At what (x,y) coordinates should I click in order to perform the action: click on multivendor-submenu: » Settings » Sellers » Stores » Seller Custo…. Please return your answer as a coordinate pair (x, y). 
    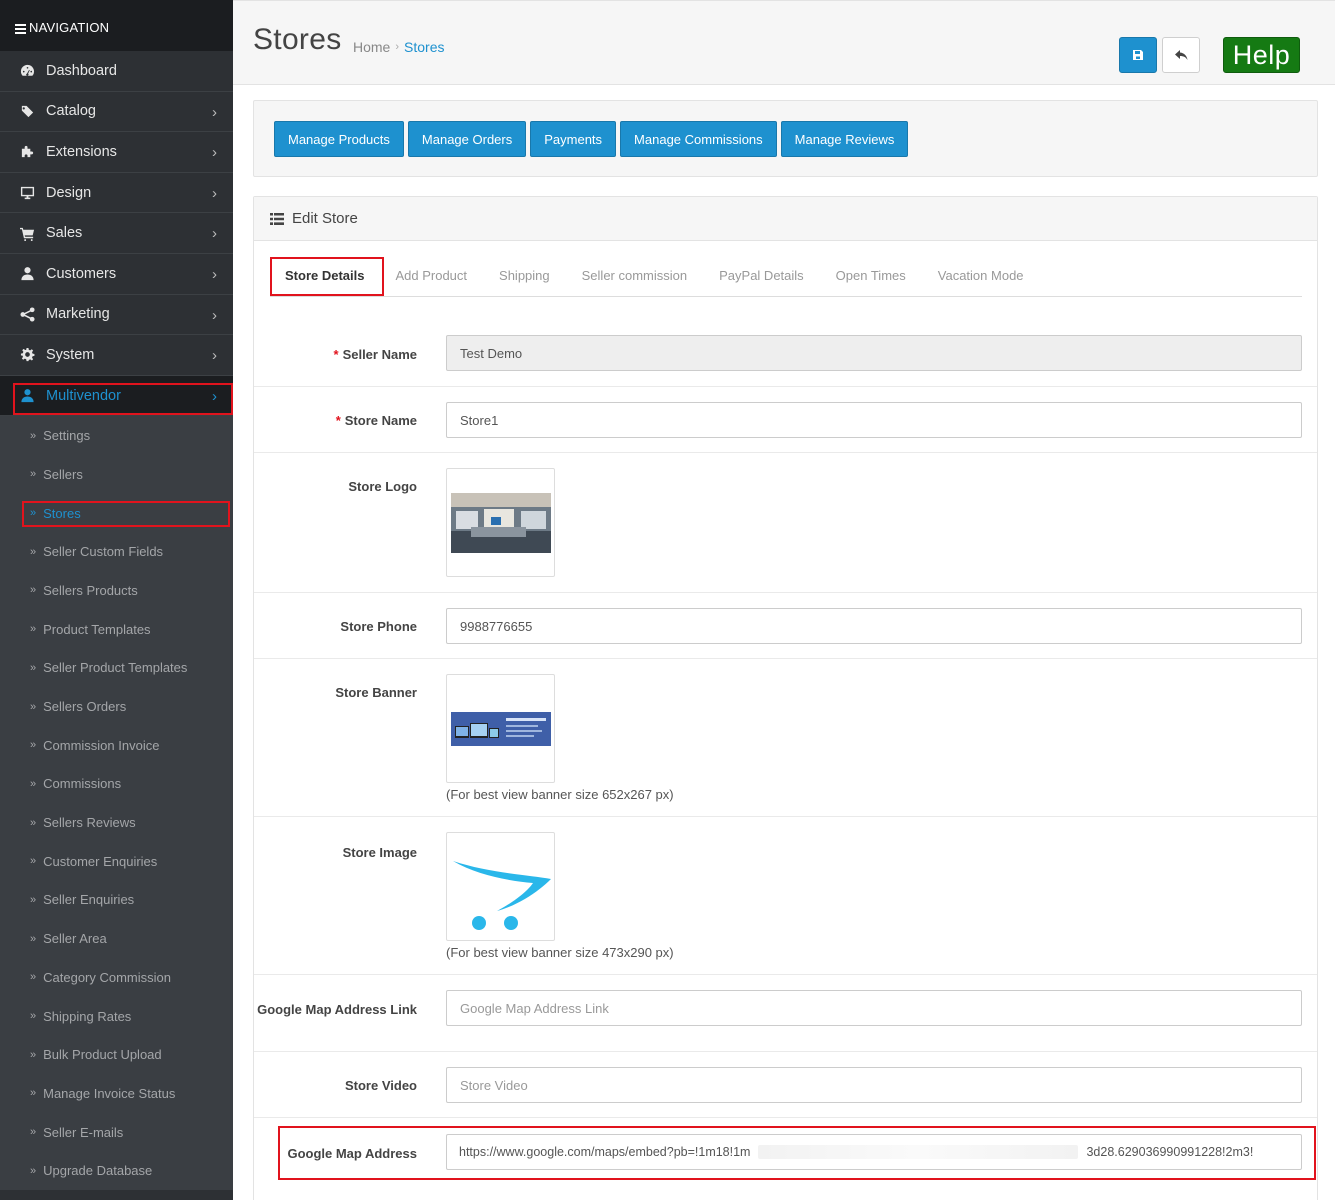
    Looking at the image, I should click on (116, 803).